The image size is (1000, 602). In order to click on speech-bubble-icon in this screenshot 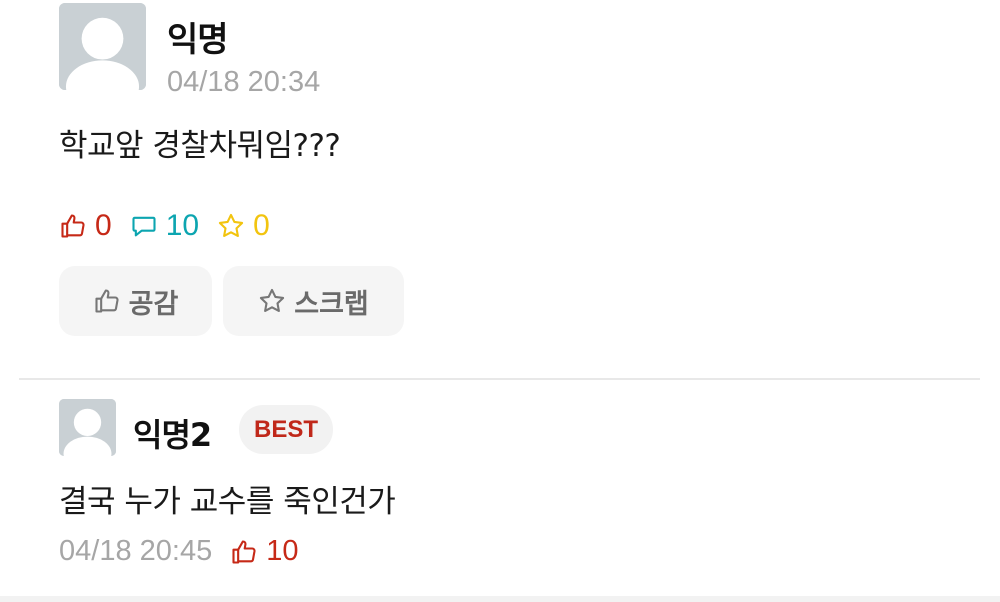, I will do `click(144, 226)`.